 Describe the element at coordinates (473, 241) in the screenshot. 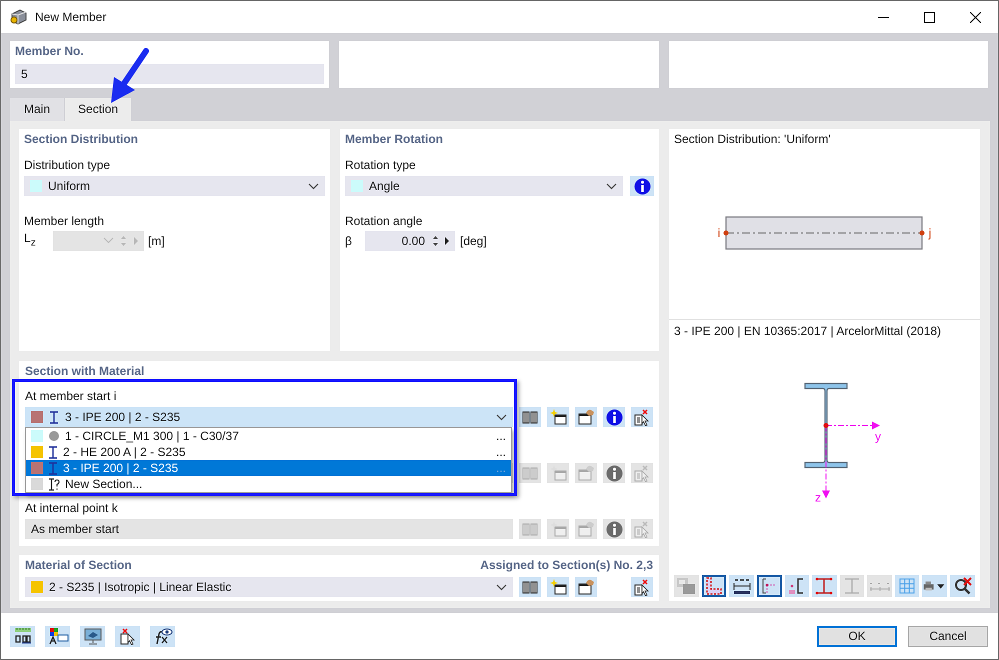

I see `unit-label: [deg]` at that location.